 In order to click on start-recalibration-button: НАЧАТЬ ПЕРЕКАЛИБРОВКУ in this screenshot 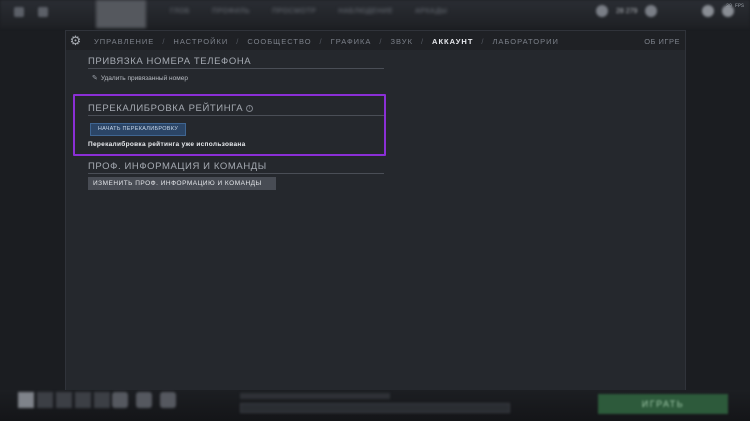, I will do `click(138, 129)`.